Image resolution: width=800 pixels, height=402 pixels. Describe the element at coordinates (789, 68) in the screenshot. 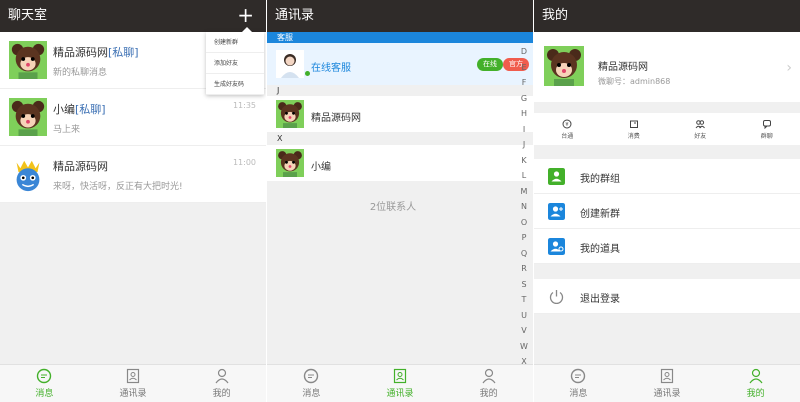

I see `chevron-right-icon: ›` at that location.